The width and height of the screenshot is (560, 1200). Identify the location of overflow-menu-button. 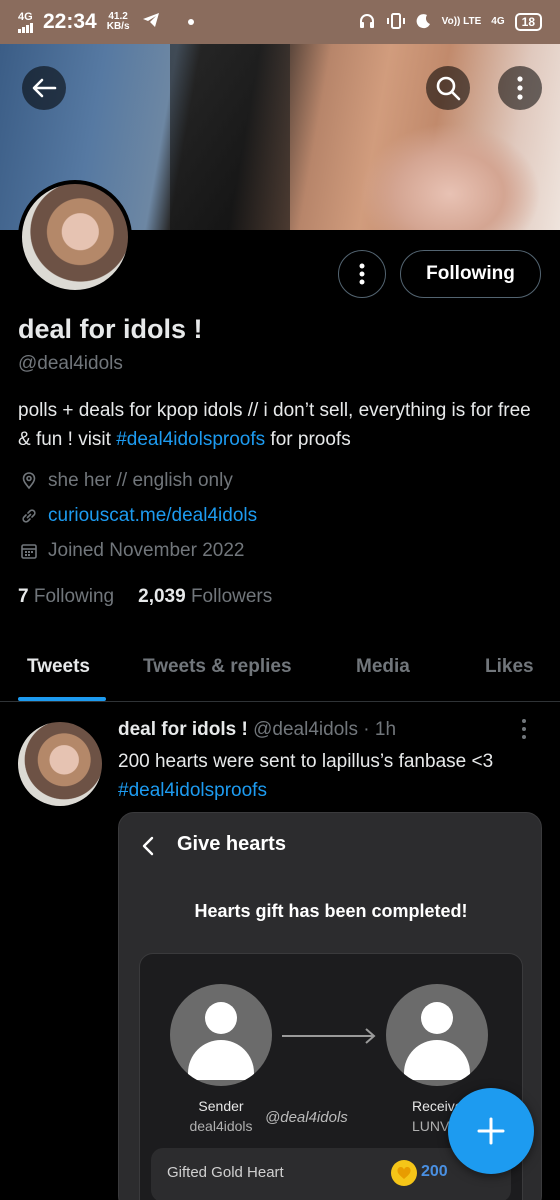
(520, 88).